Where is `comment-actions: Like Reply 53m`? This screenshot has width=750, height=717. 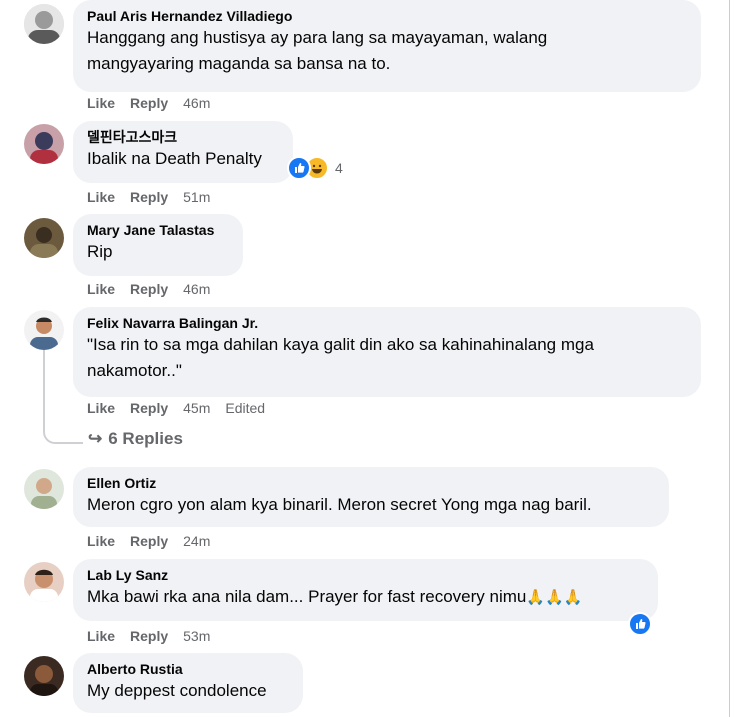
comment-actions: Like Reply 53m is located at coordinates (156, 636).